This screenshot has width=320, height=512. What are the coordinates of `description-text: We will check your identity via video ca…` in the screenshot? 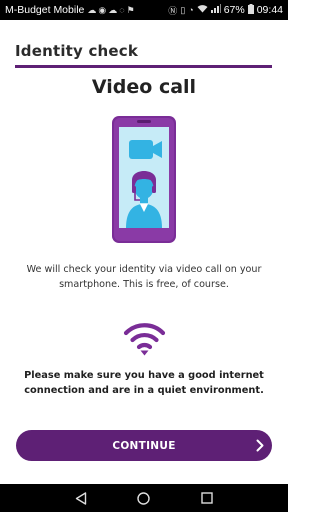 It's located at (144, 277).